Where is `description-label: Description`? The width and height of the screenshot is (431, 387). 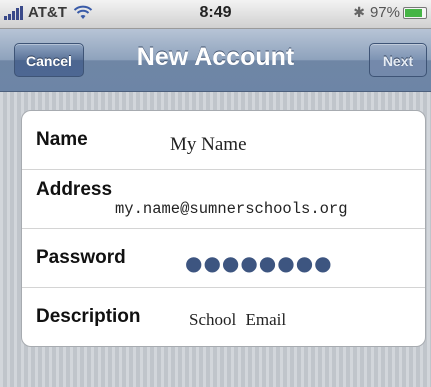 description-label: Description is located at coordinates (88, 316).